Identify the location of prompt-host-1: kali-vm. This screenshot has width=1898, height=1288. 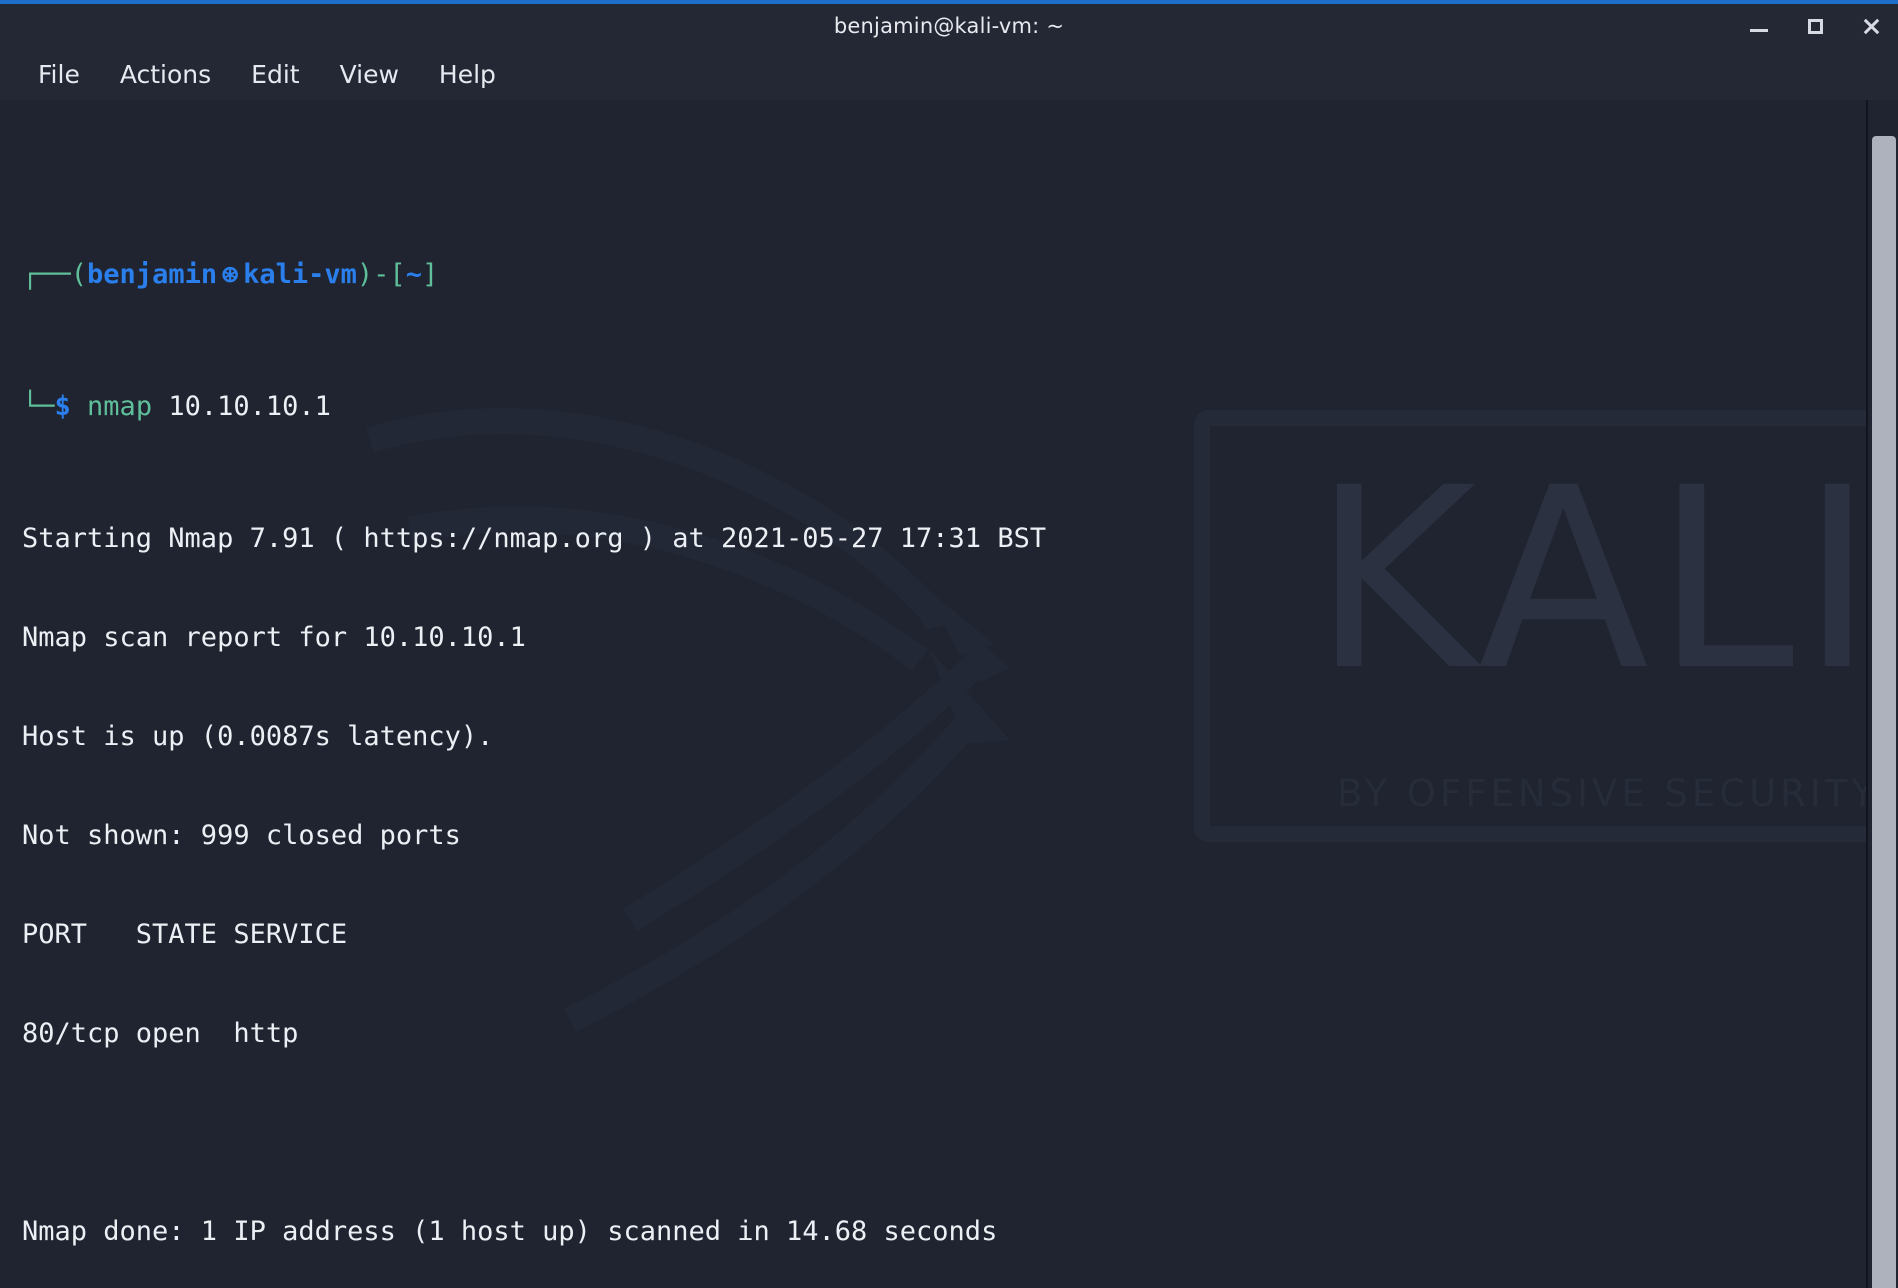
(300, 274).